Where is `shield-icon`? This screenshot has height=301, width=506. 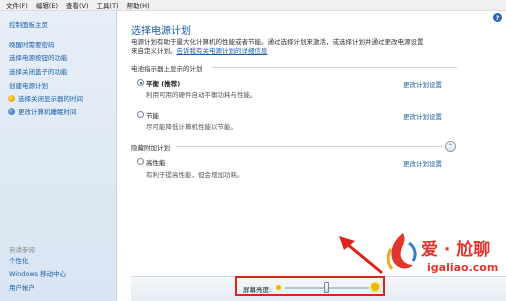 shield-icon is located at coordinates (11, 98).